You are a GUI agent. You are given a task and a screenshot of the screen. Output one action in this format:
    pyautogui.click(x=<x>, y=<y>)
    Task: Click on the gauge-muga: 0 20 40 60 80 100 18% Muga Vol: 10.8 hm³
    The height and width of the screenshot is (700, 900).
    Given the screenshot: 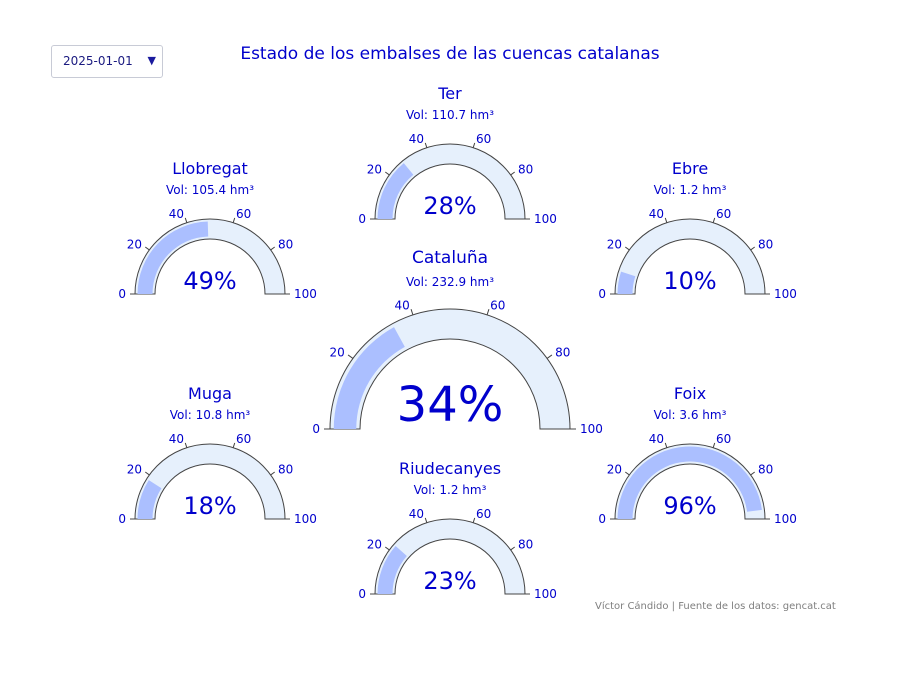 What is the action you would take?
    pyautogui.click(x=217, y=455)
    